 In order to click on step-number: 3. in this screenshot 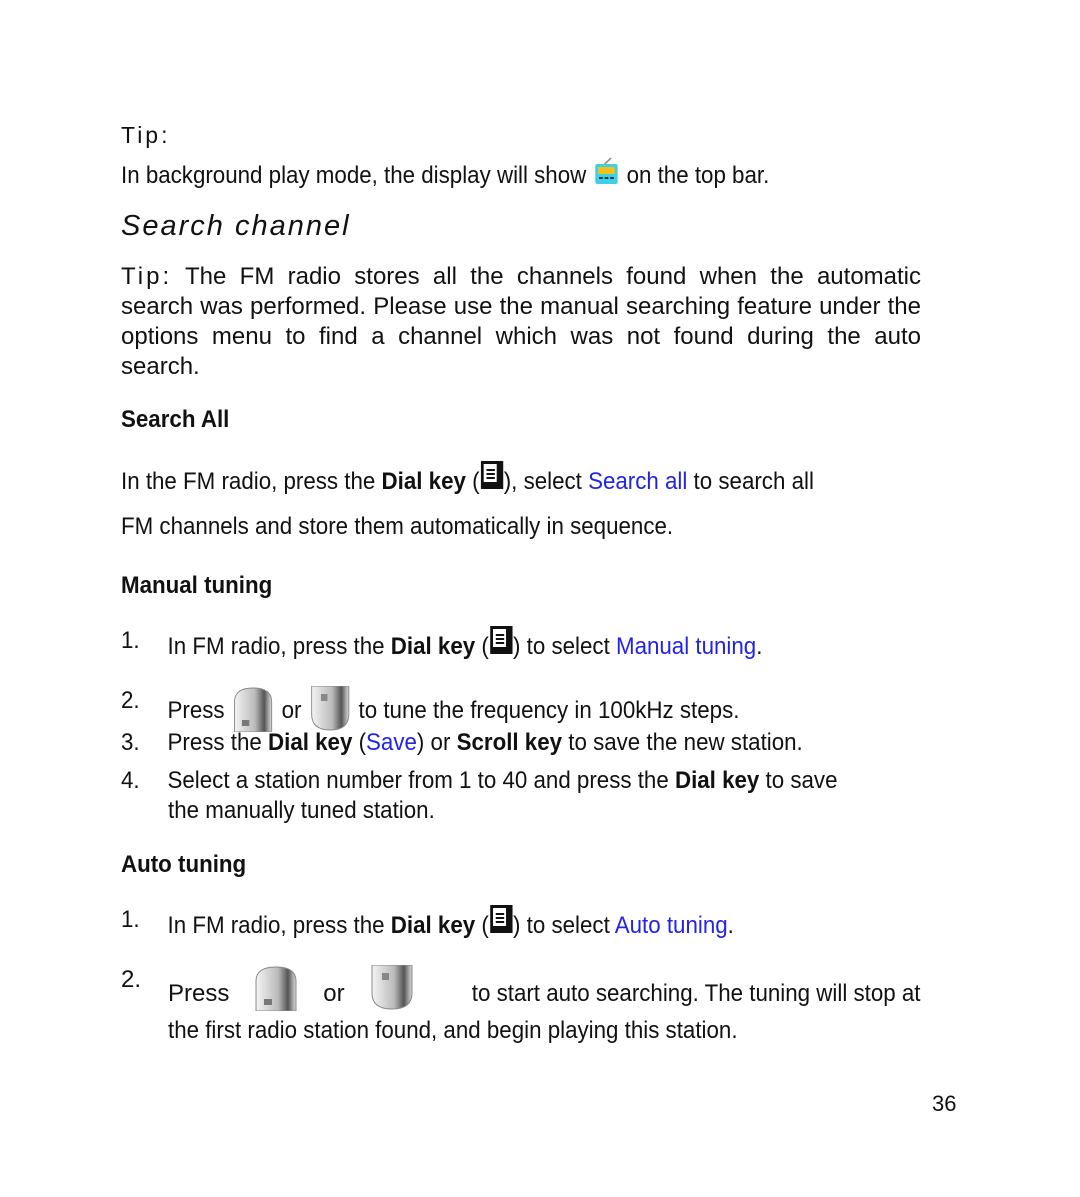, I will do `click(130, 742)`.